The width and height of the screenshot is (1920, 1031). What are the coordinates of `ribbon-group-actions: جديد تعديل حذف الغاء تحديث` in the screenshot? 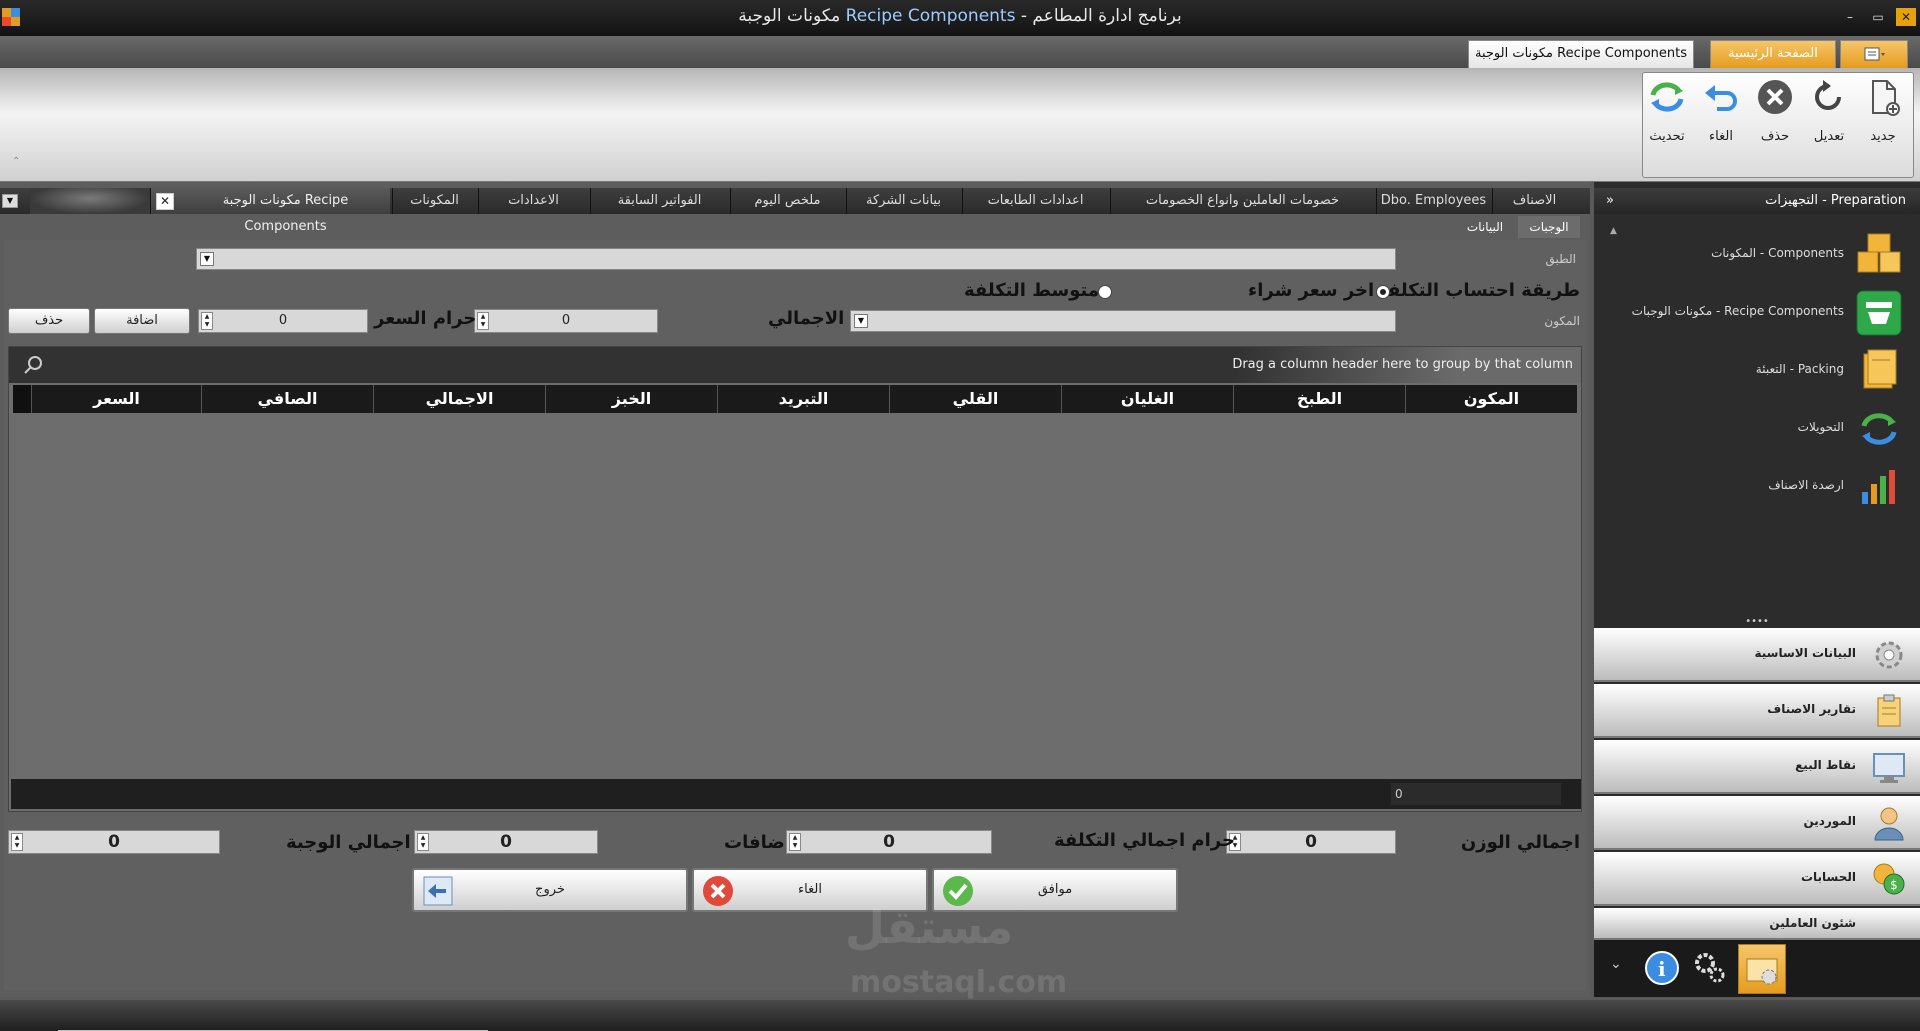 It's located at (1778, 125).